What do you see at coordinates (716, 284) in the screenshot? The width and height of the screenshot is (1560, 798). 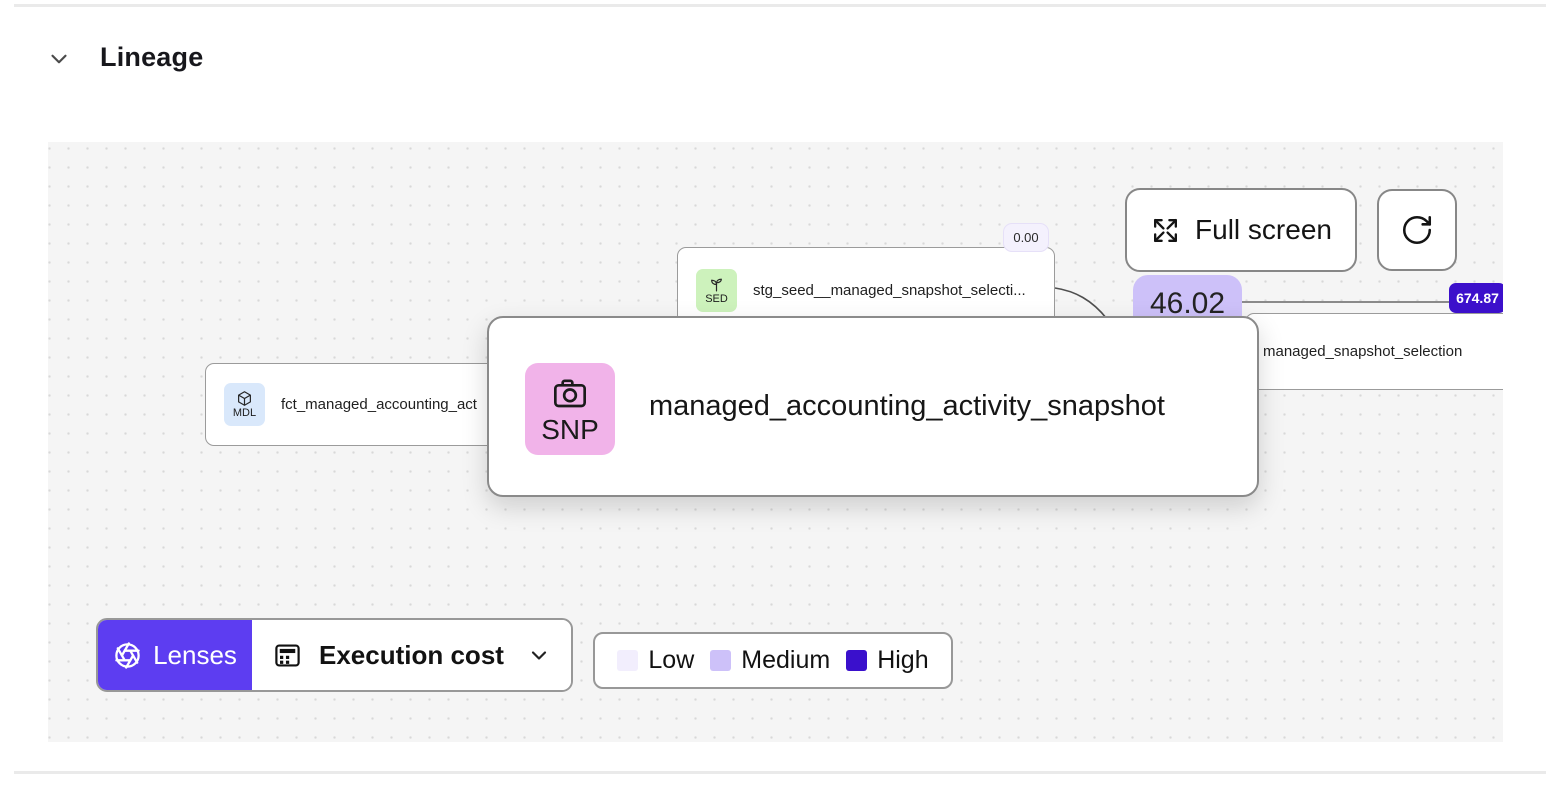 I see `sprout-icon` at bounding box center [716, 284].